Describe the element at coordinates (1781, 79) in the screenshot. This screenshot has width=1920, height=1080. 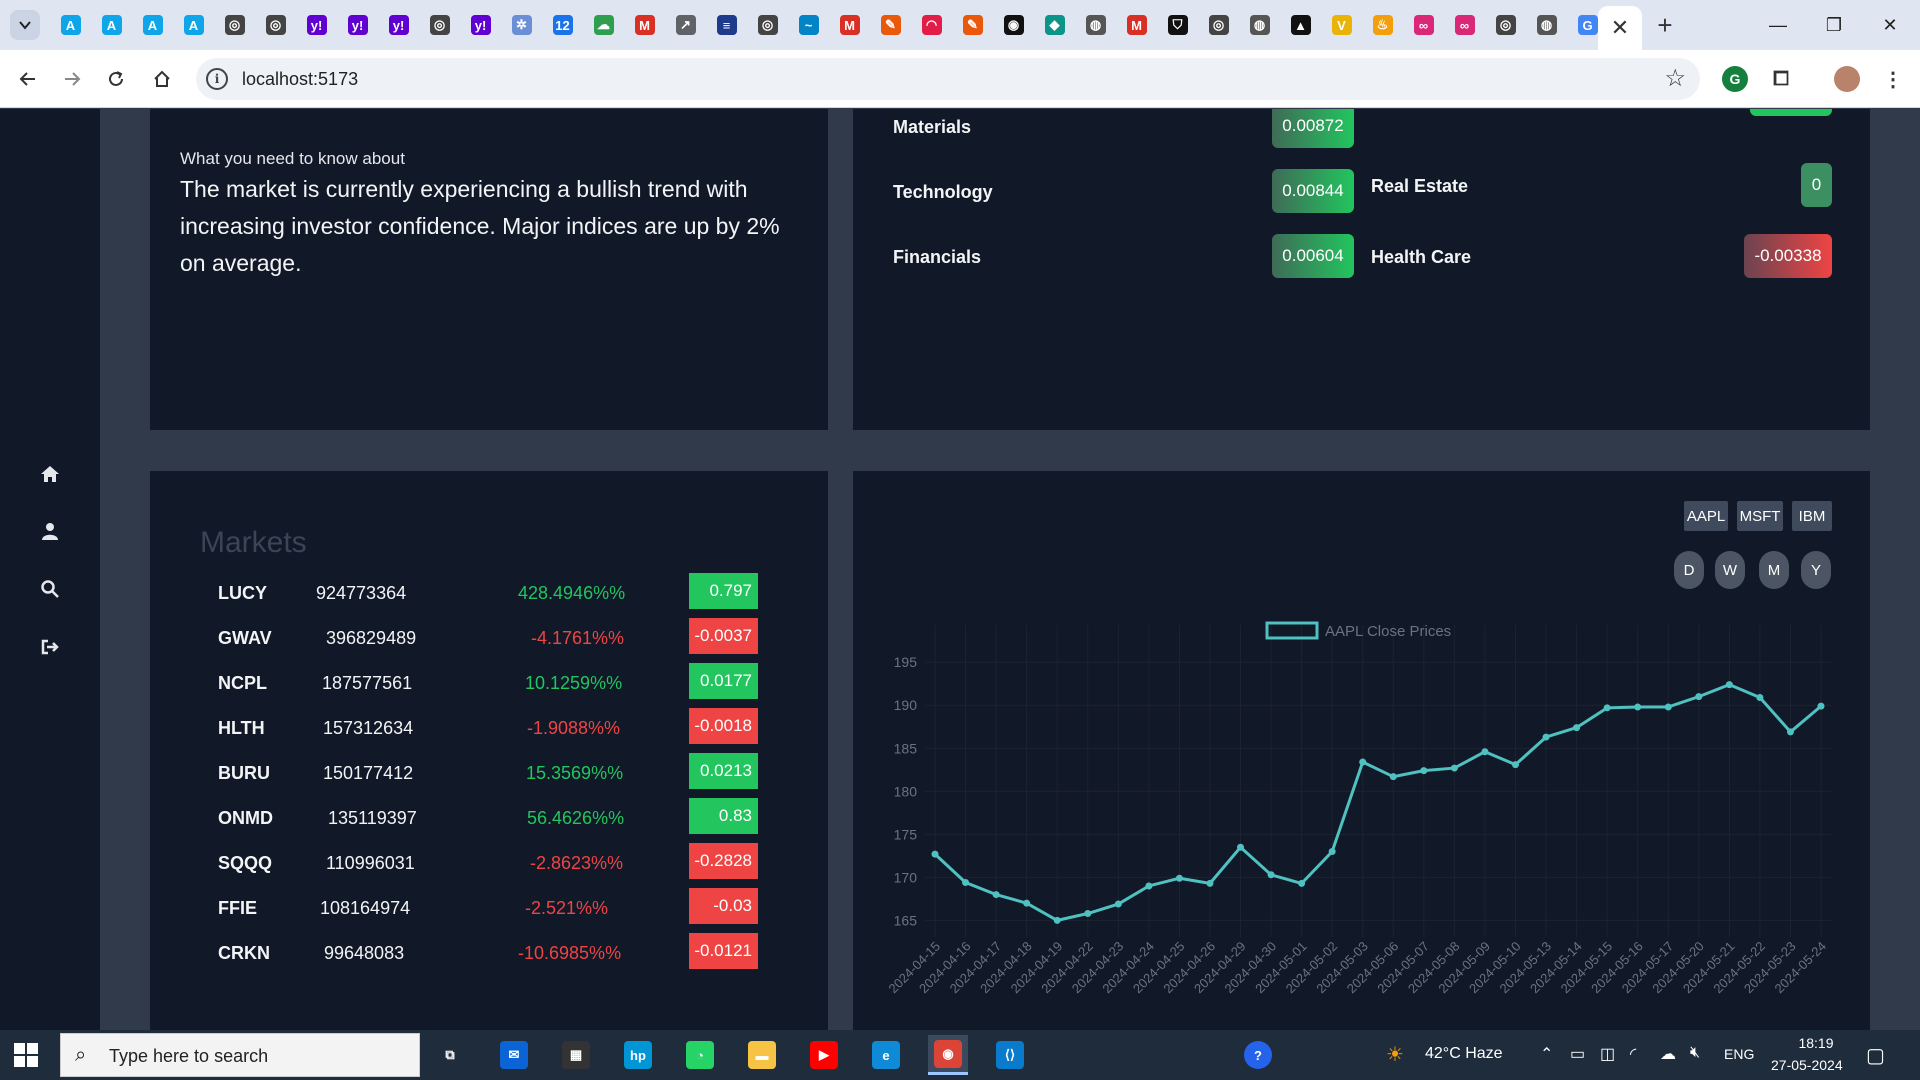
I see `extensions-puzzle-icon: ⧠` at that location.